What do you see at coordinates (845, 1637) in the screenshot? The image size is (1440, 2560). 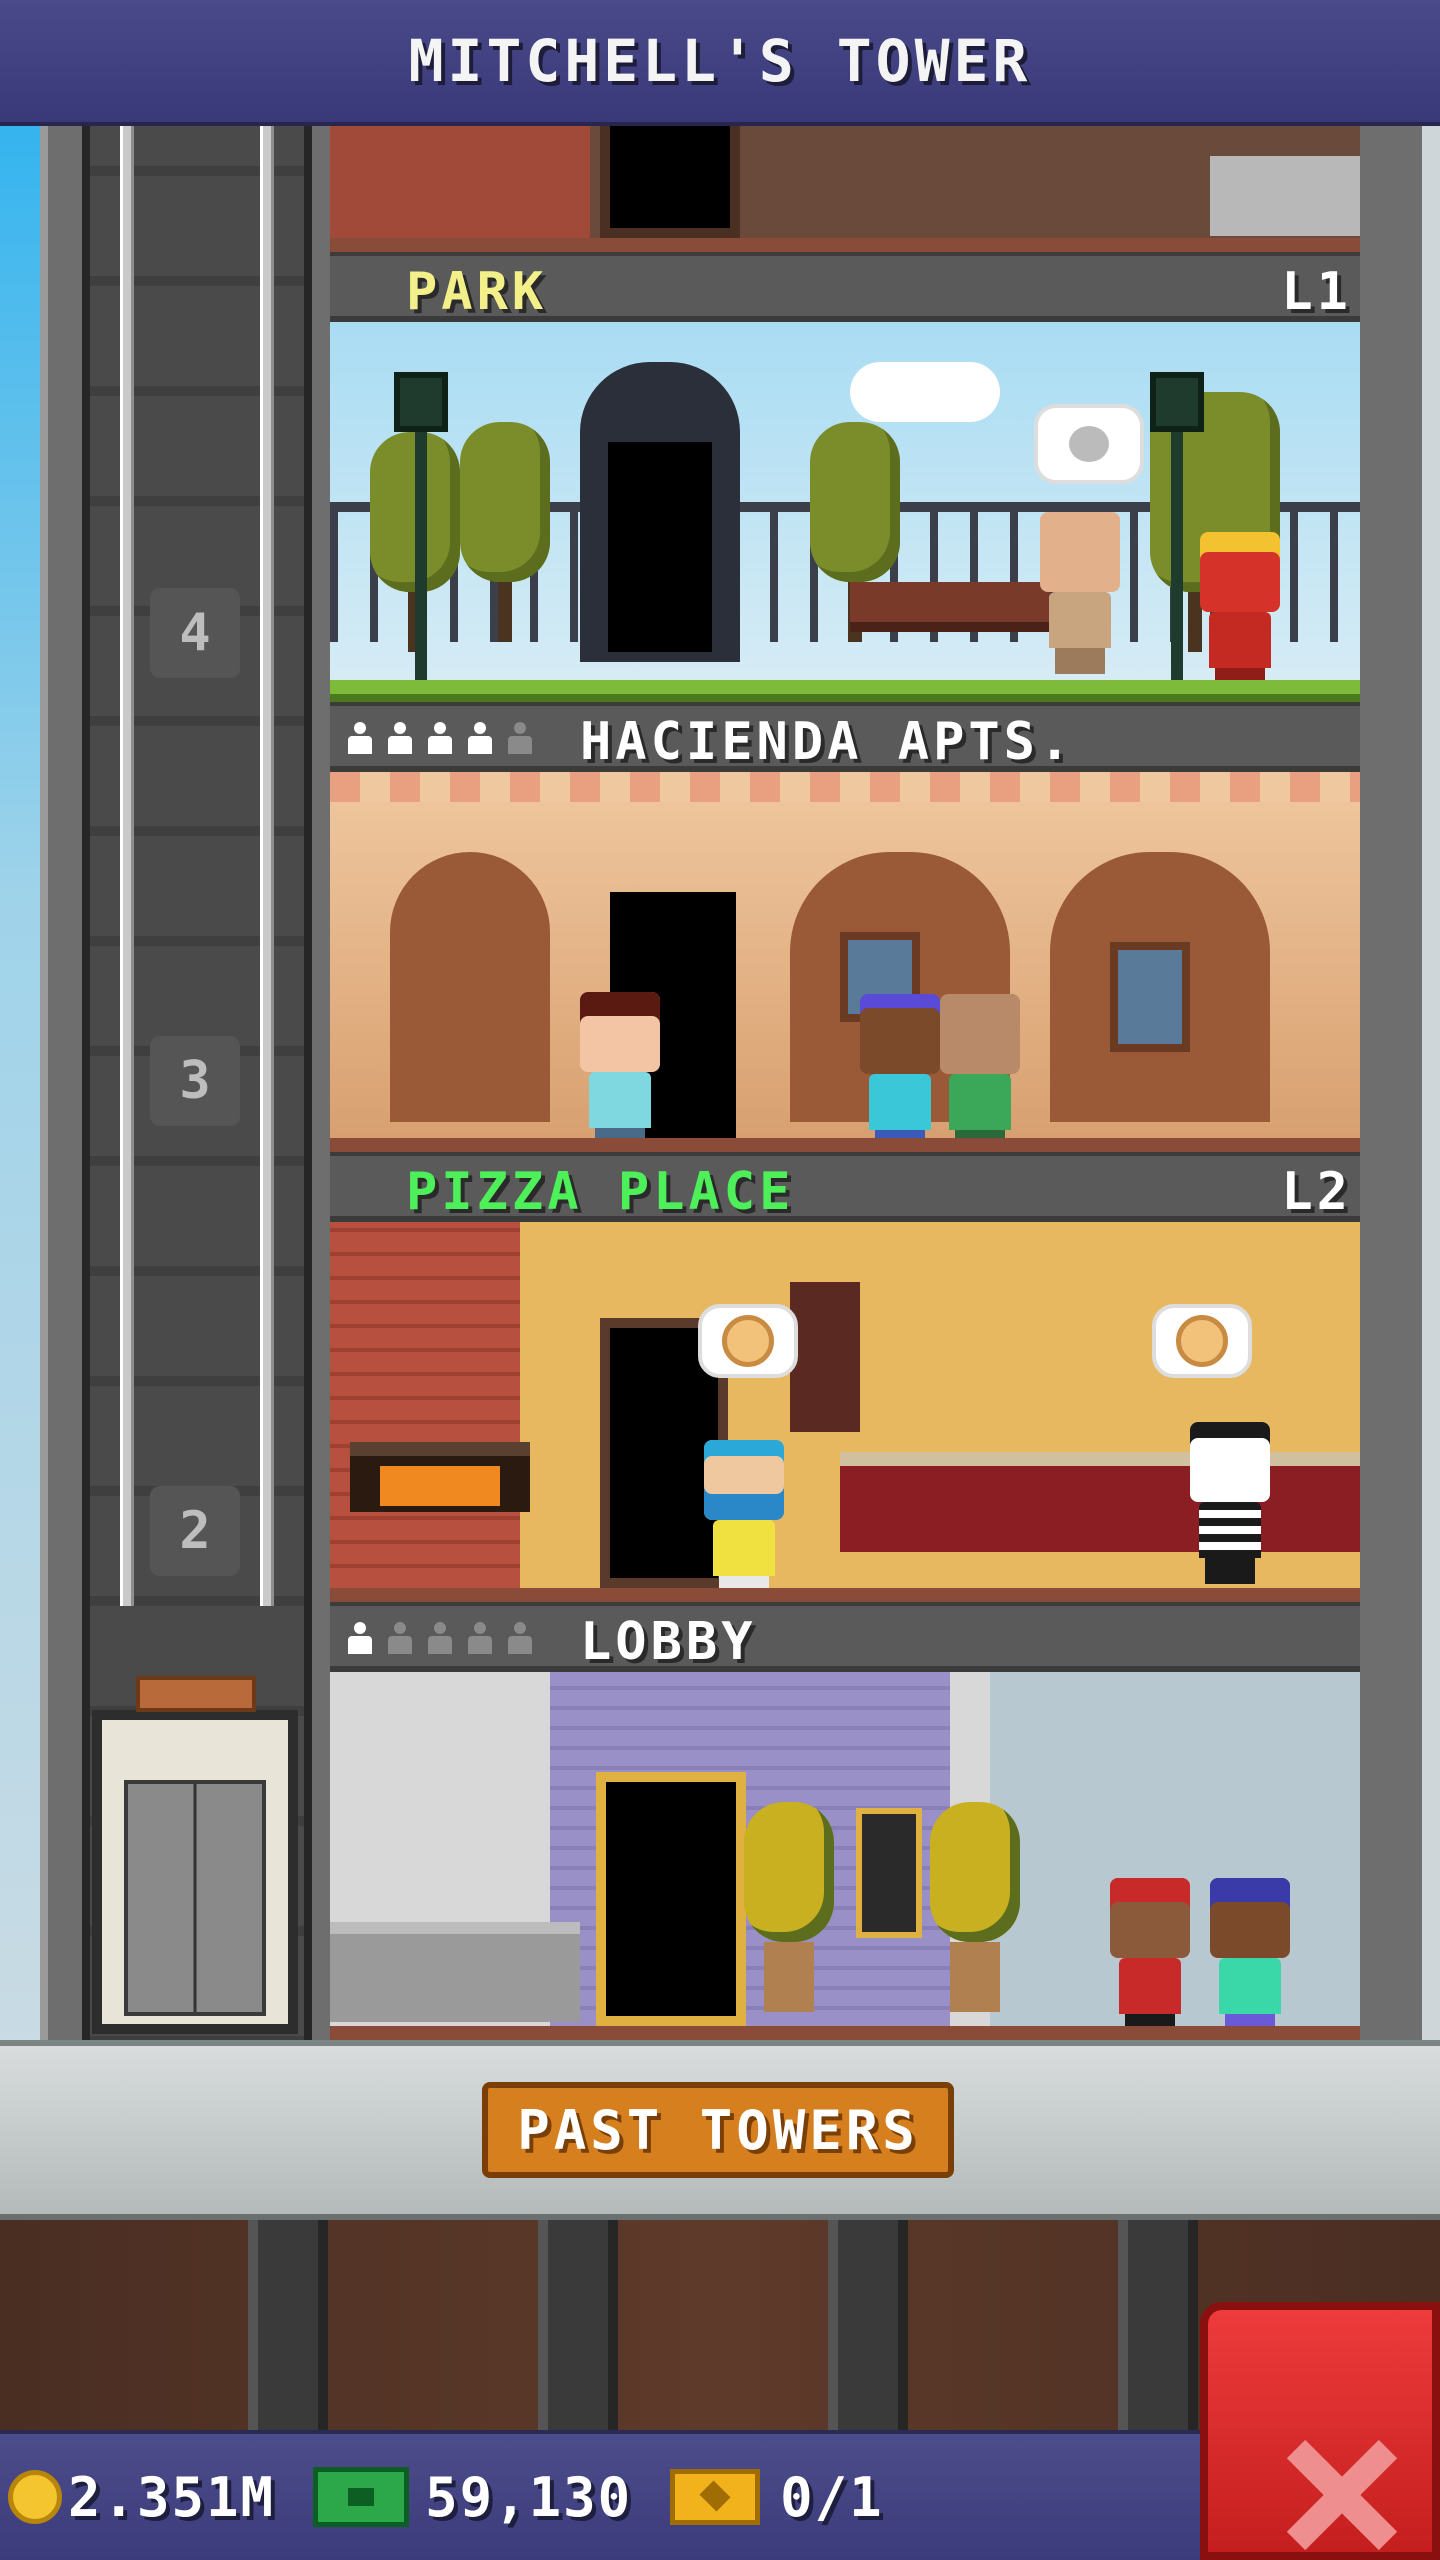 I see `floor-header: LOBBY` at bounding box center [845, 1637].